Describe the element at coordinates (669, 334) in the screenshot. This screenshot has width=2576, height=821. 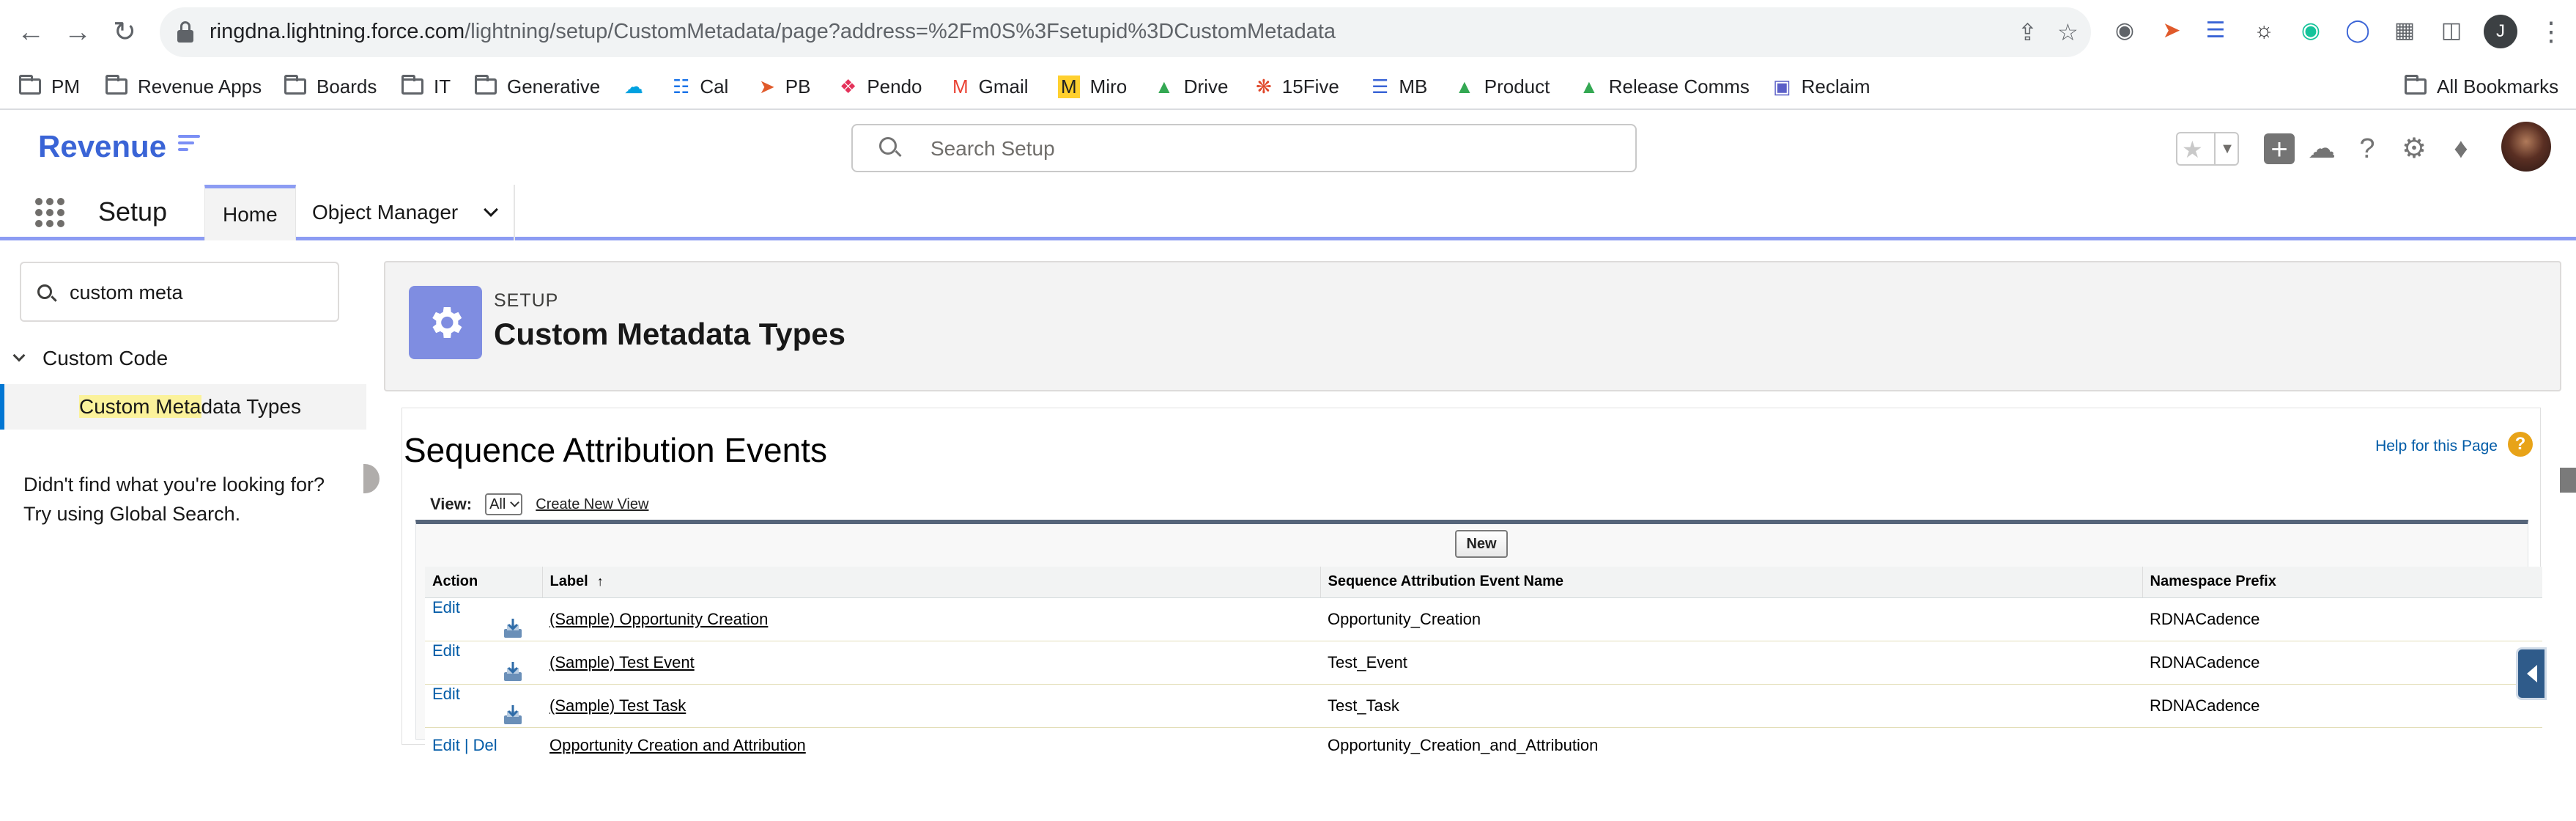
I see `page-title: Custom Metadata Types` at that location.